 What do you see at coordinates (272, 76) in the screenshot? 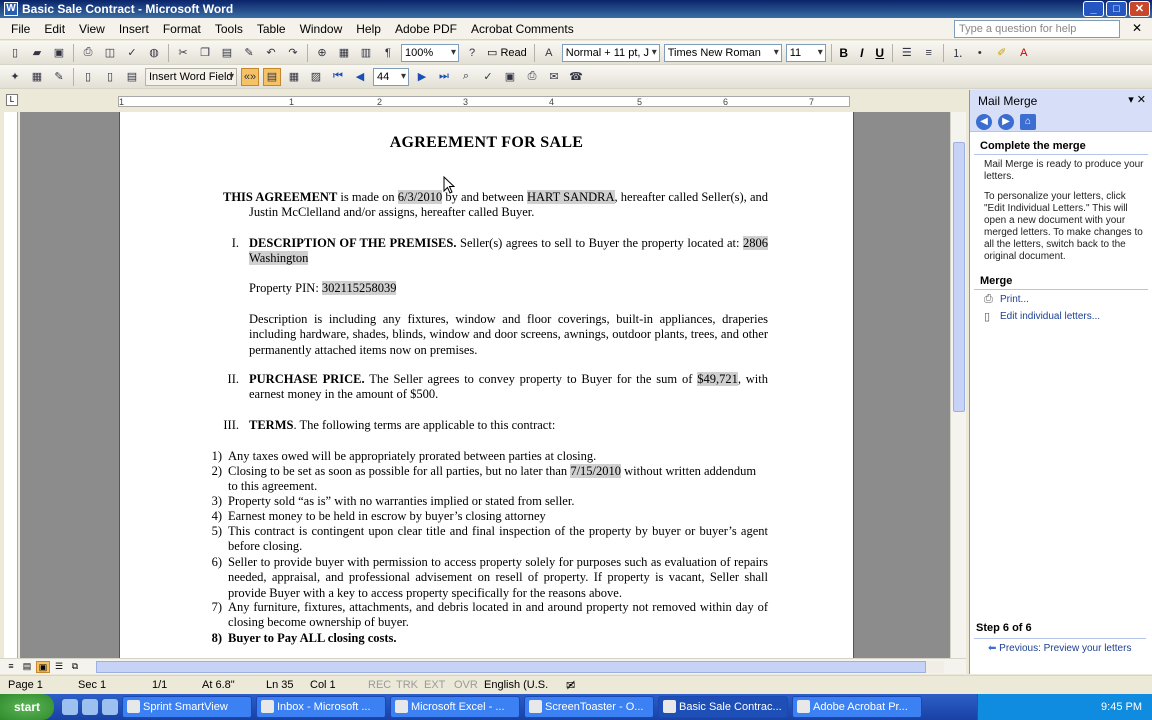
I see `highlight-merge-fields-icon: ▤` at bounding box center [272, 76].